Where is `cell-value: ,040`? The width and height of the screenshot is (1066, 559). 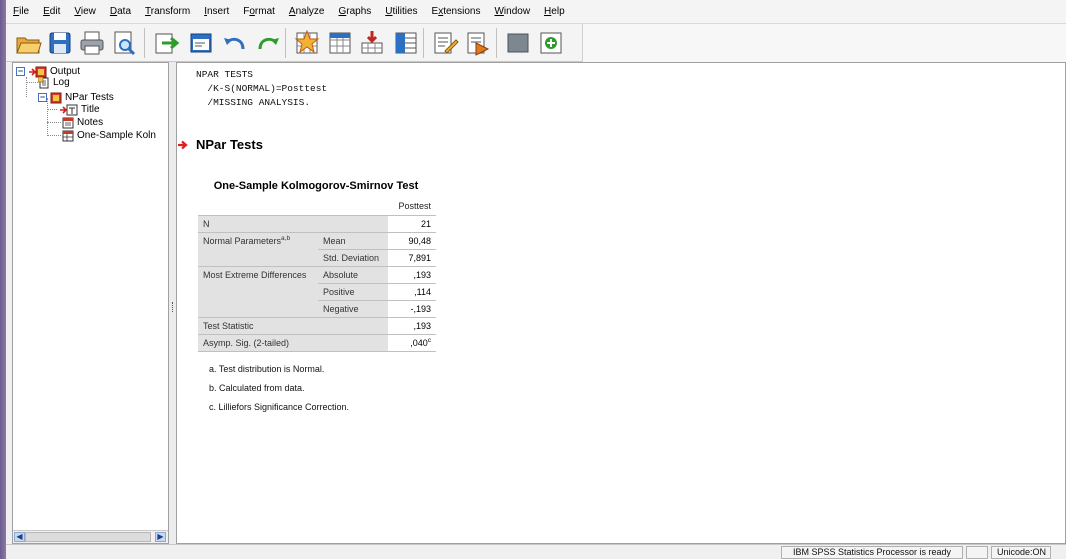
cell-value: ,040 is located at coordinates (419, 342).